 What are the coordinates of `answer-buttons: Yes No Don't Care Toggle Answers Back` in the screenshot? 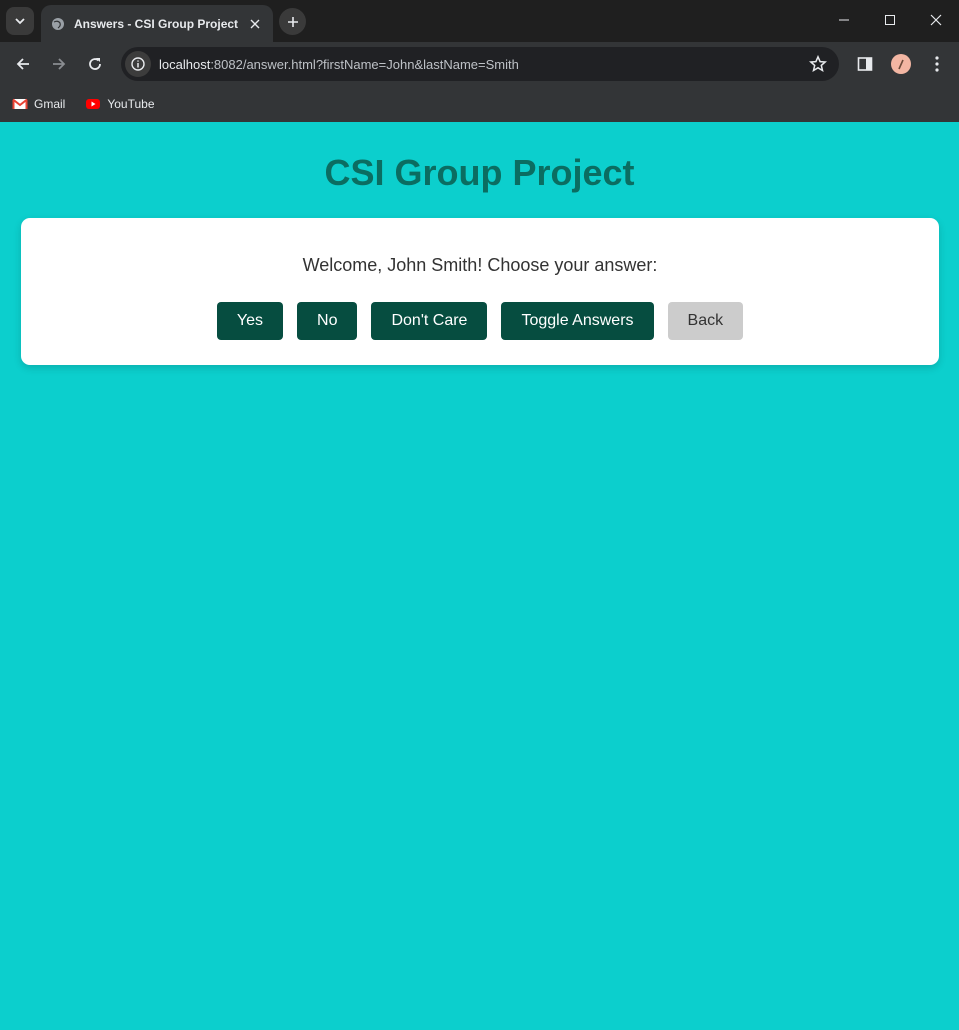 It's located at (480, 321).